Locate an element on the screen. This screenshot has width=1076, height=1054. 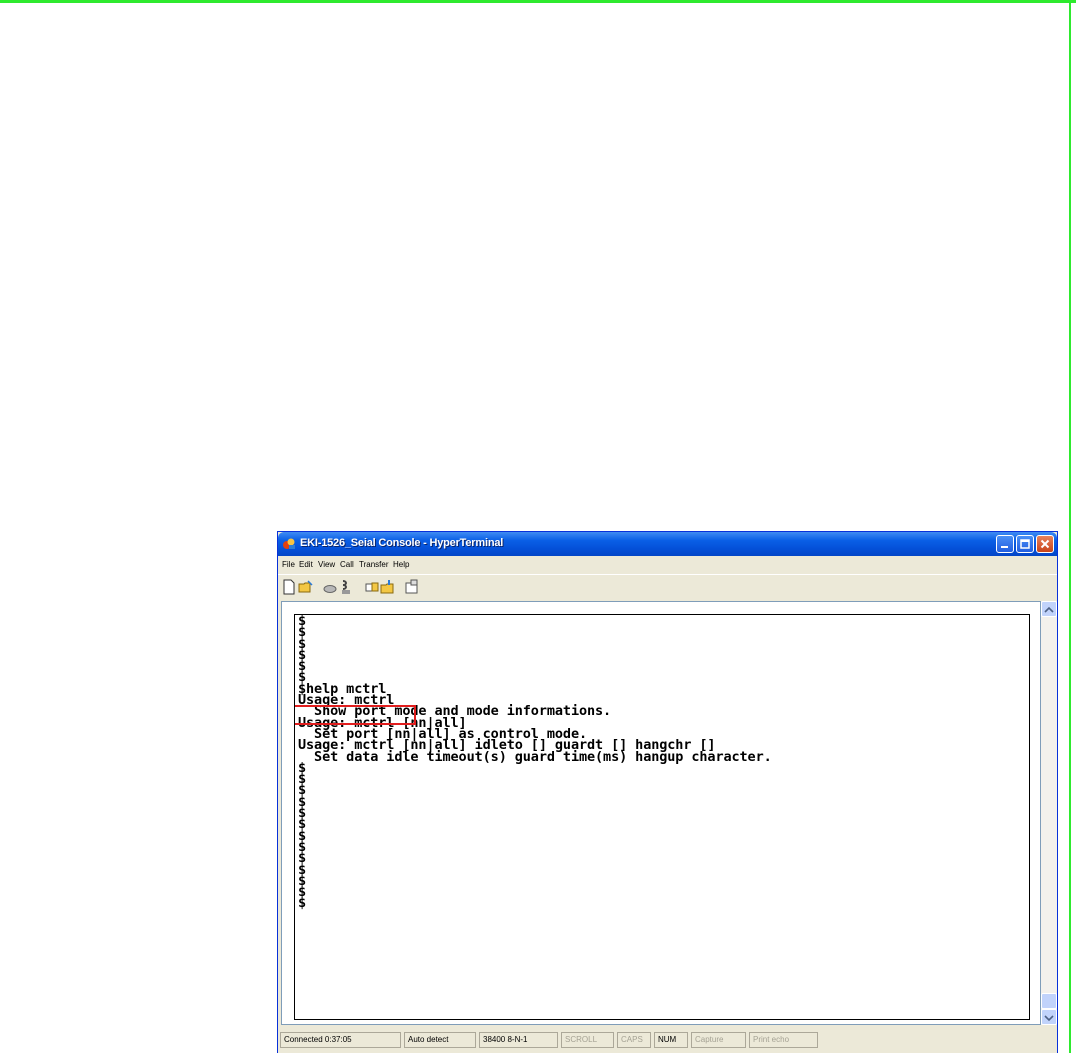
receive-icon is located at coordinates (388, 587).